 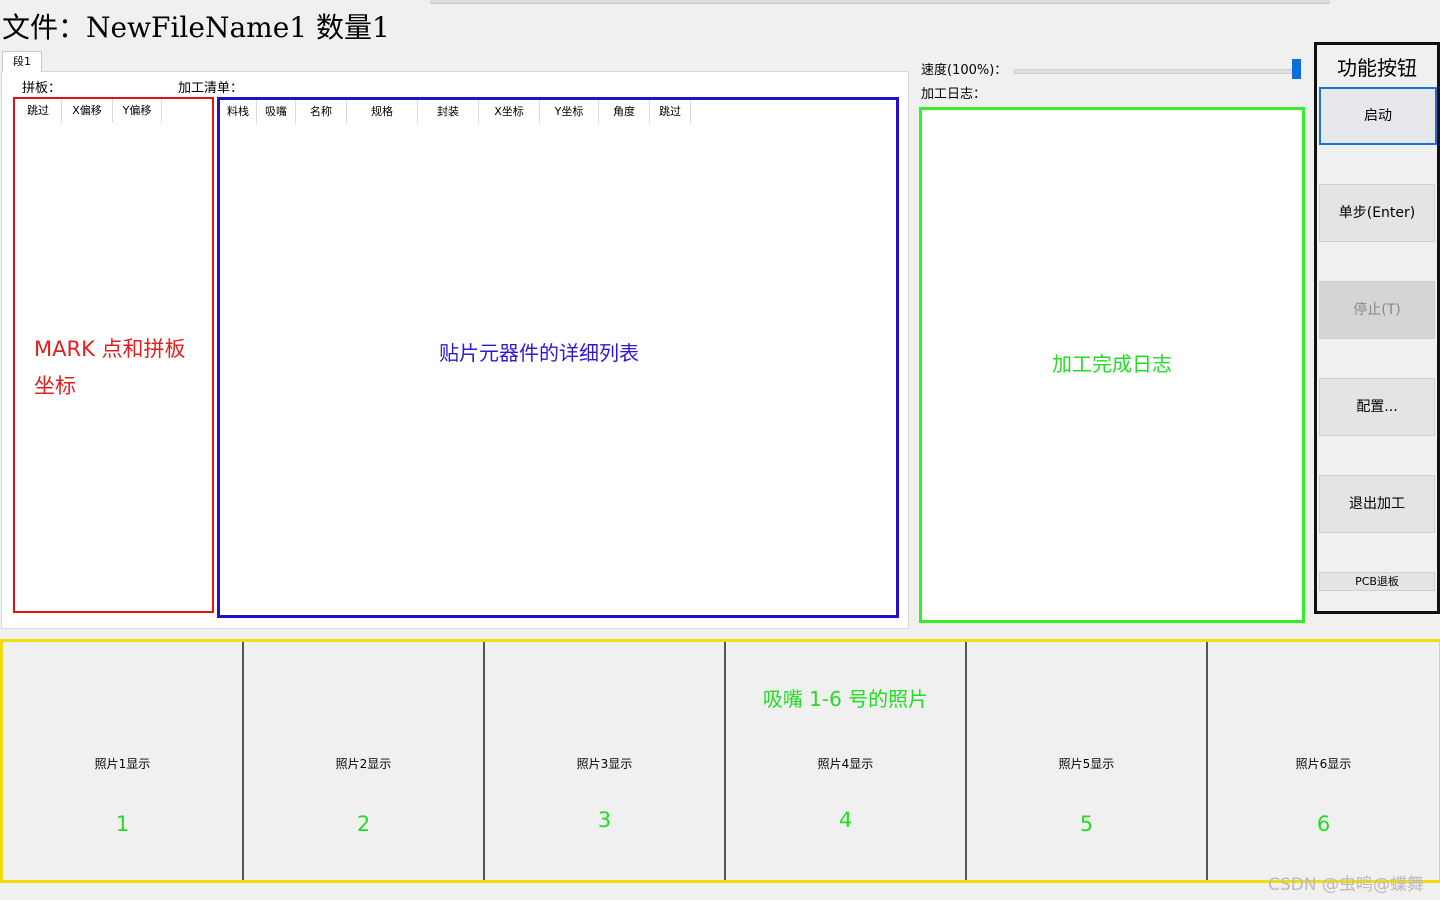 I want to click on log-label: 加工日志：, so click(x=954, y=94).